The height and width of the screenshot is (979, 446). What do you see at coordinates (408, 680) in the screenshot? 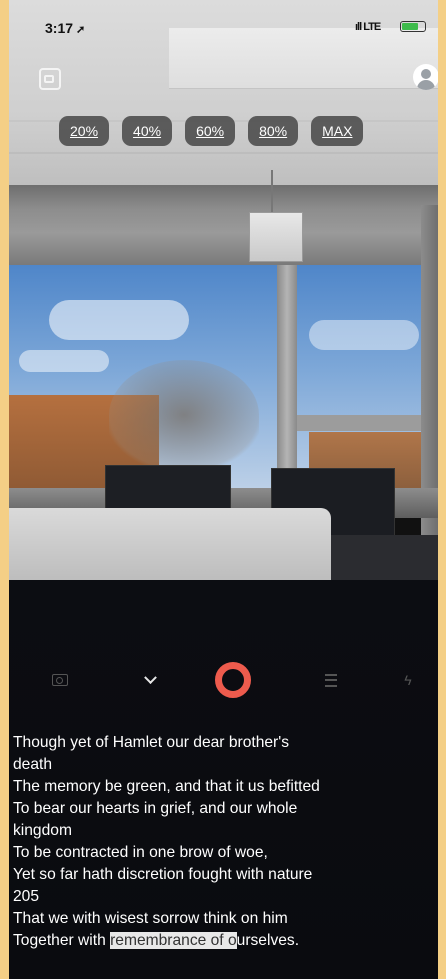
I see `flash-icon: ϟ` at bounding box center [408, 680].